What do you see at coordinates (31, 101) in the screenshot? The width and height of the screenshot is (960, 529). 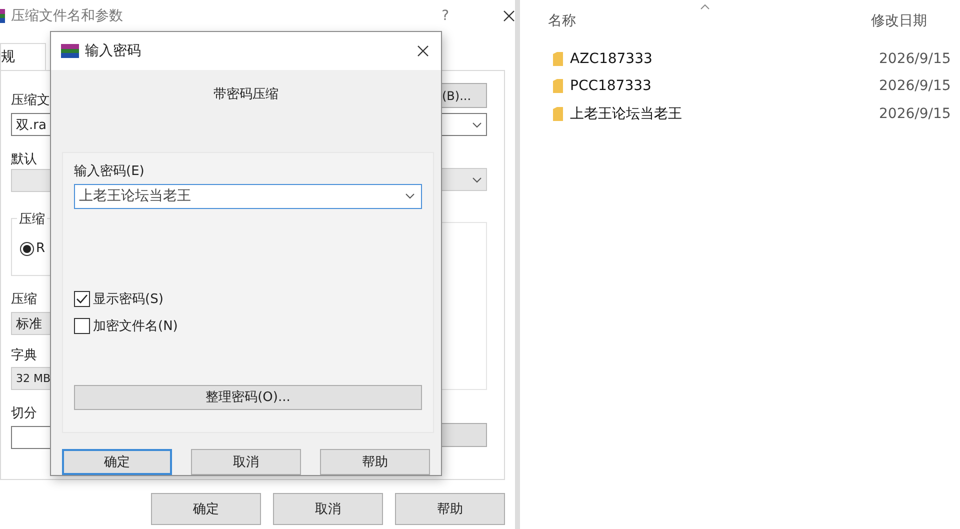 I see `field-label: 压缩文` at bounding box center [31, 101].